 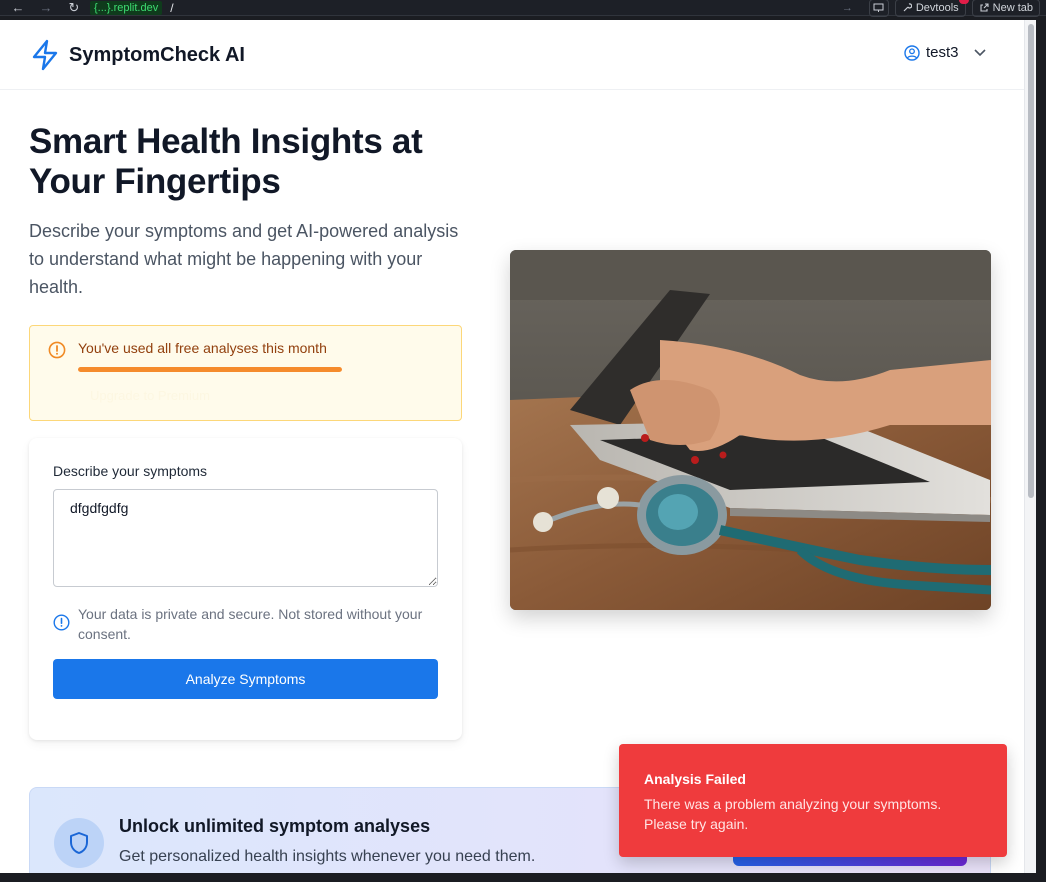 I want to click on brand-name: SymptomCheck AI, so click(x=157, y=55).